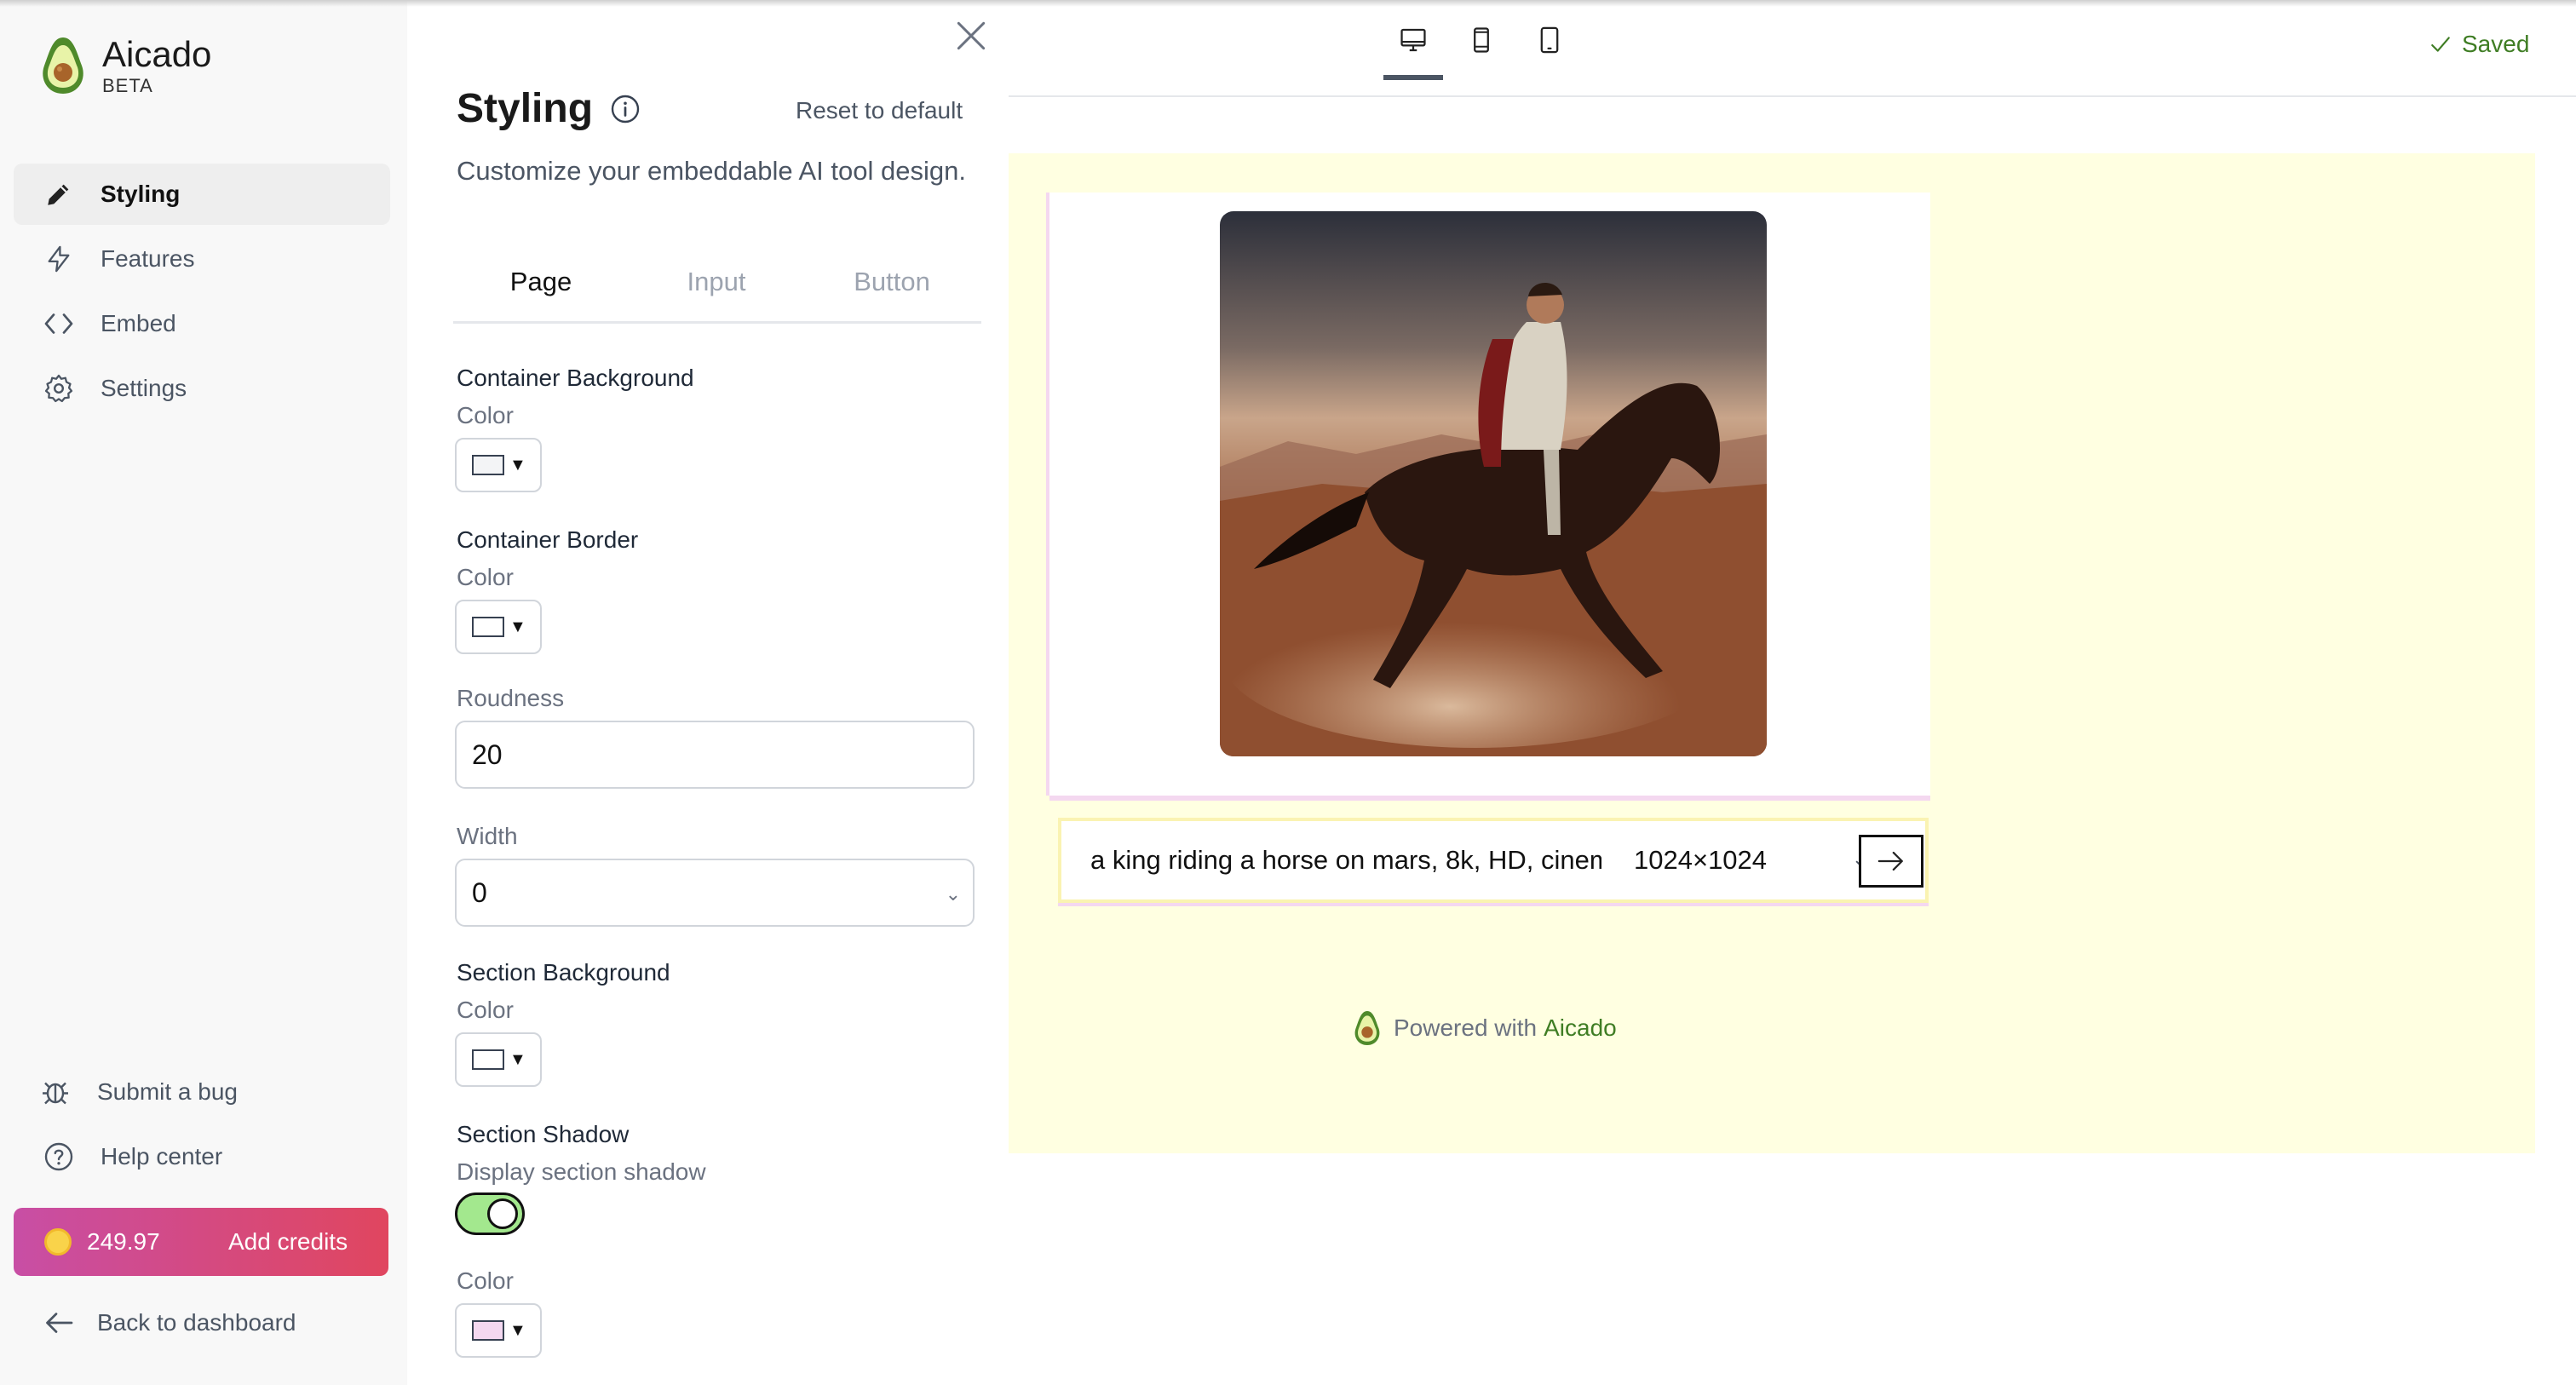  Describe the element at coordinates (715, 755) in the screenshot. I see `roundness-input: 20` at that location.